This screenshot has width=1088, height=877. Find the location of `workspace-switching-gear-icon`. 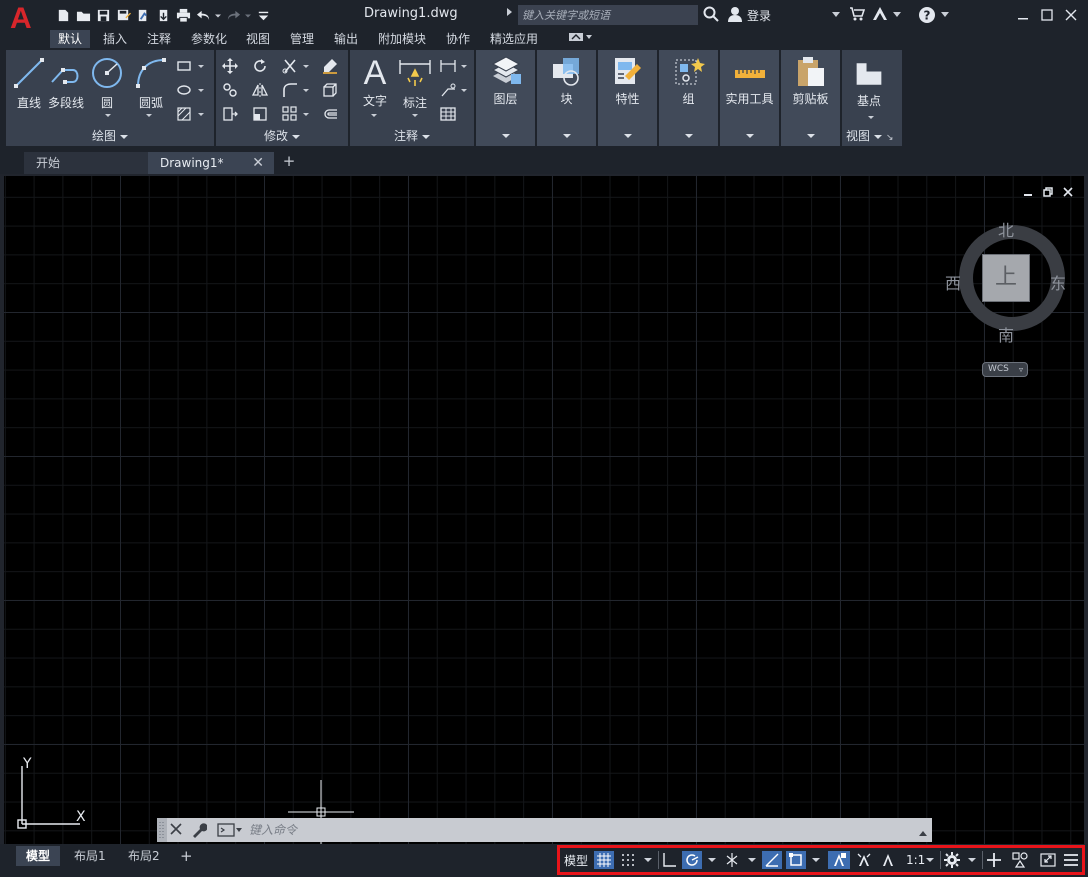

workspace-switching-gear-icon is located at coordinates (951, 860).